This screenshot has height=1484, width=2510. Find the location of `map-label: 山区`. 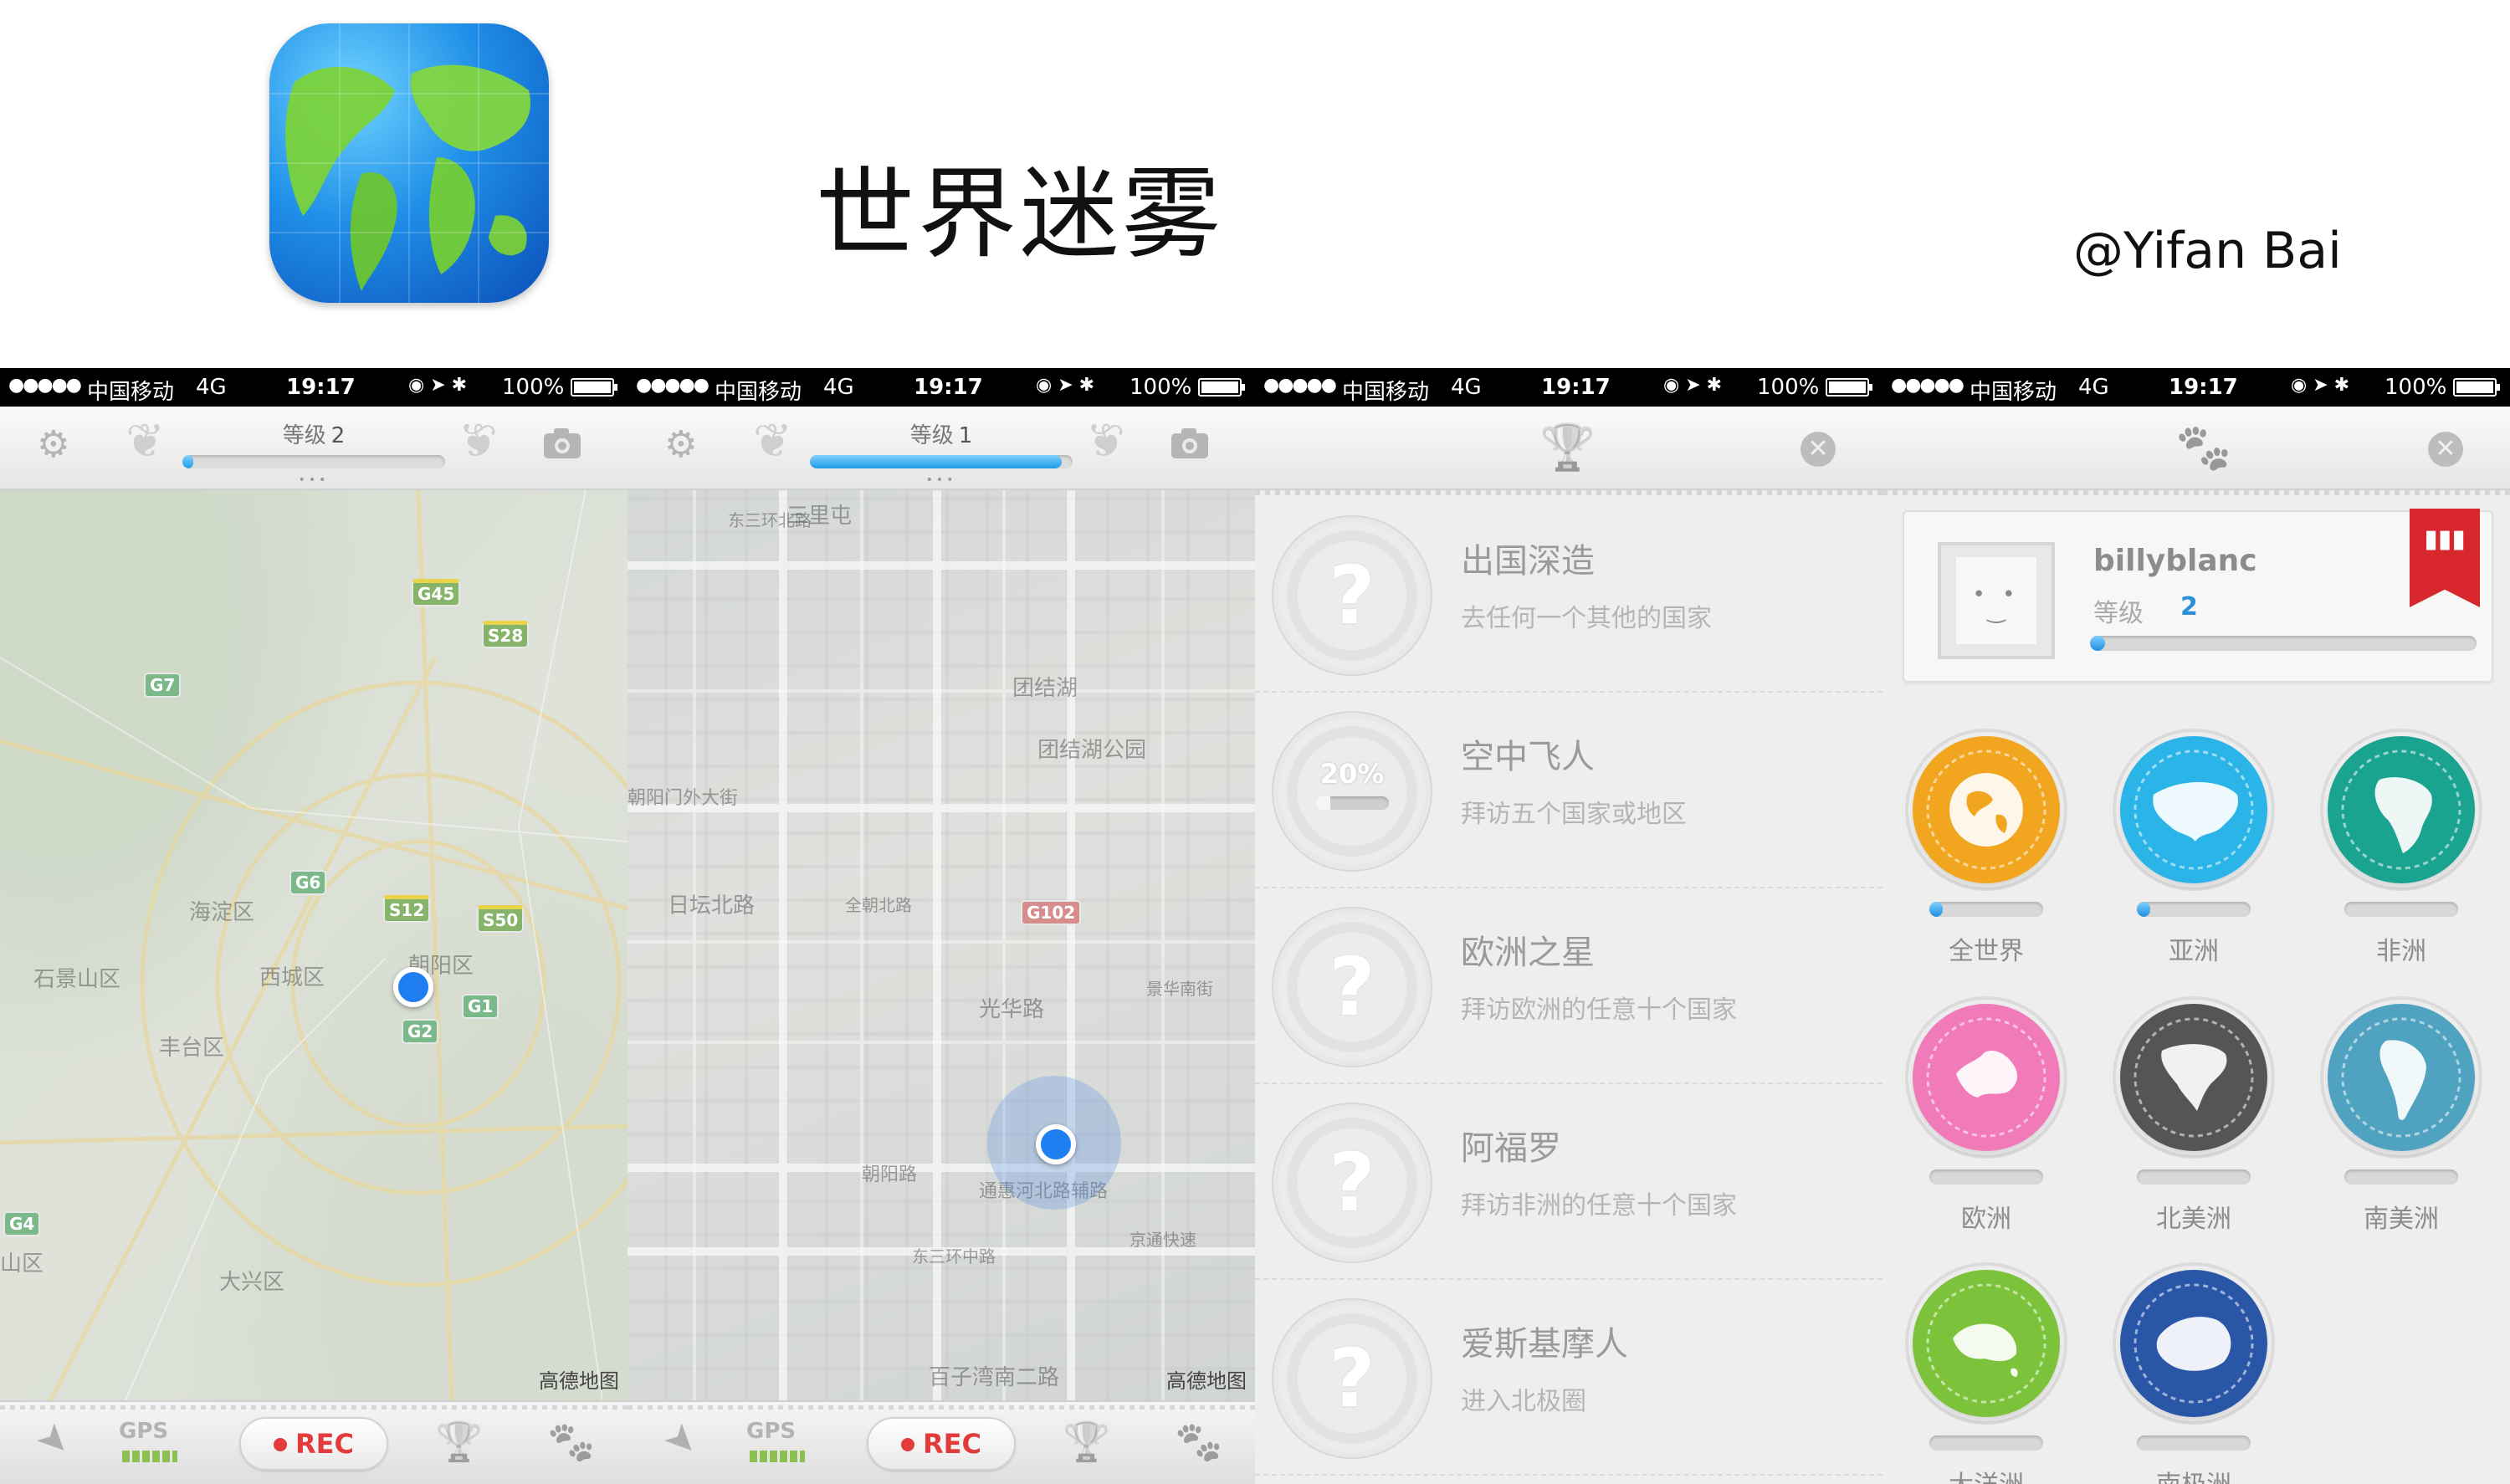

map-label: 山区 is located at coordinates (22, 1264).